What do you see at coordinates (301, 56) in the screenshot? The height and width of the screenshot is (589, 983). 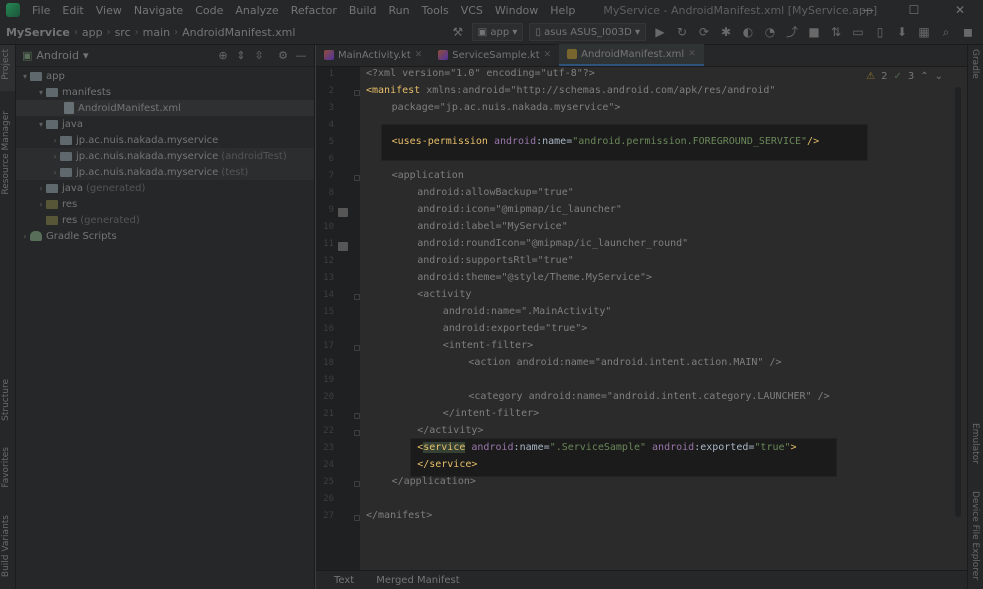 I see `hide-icon: —` at bounding box center [301, 56].